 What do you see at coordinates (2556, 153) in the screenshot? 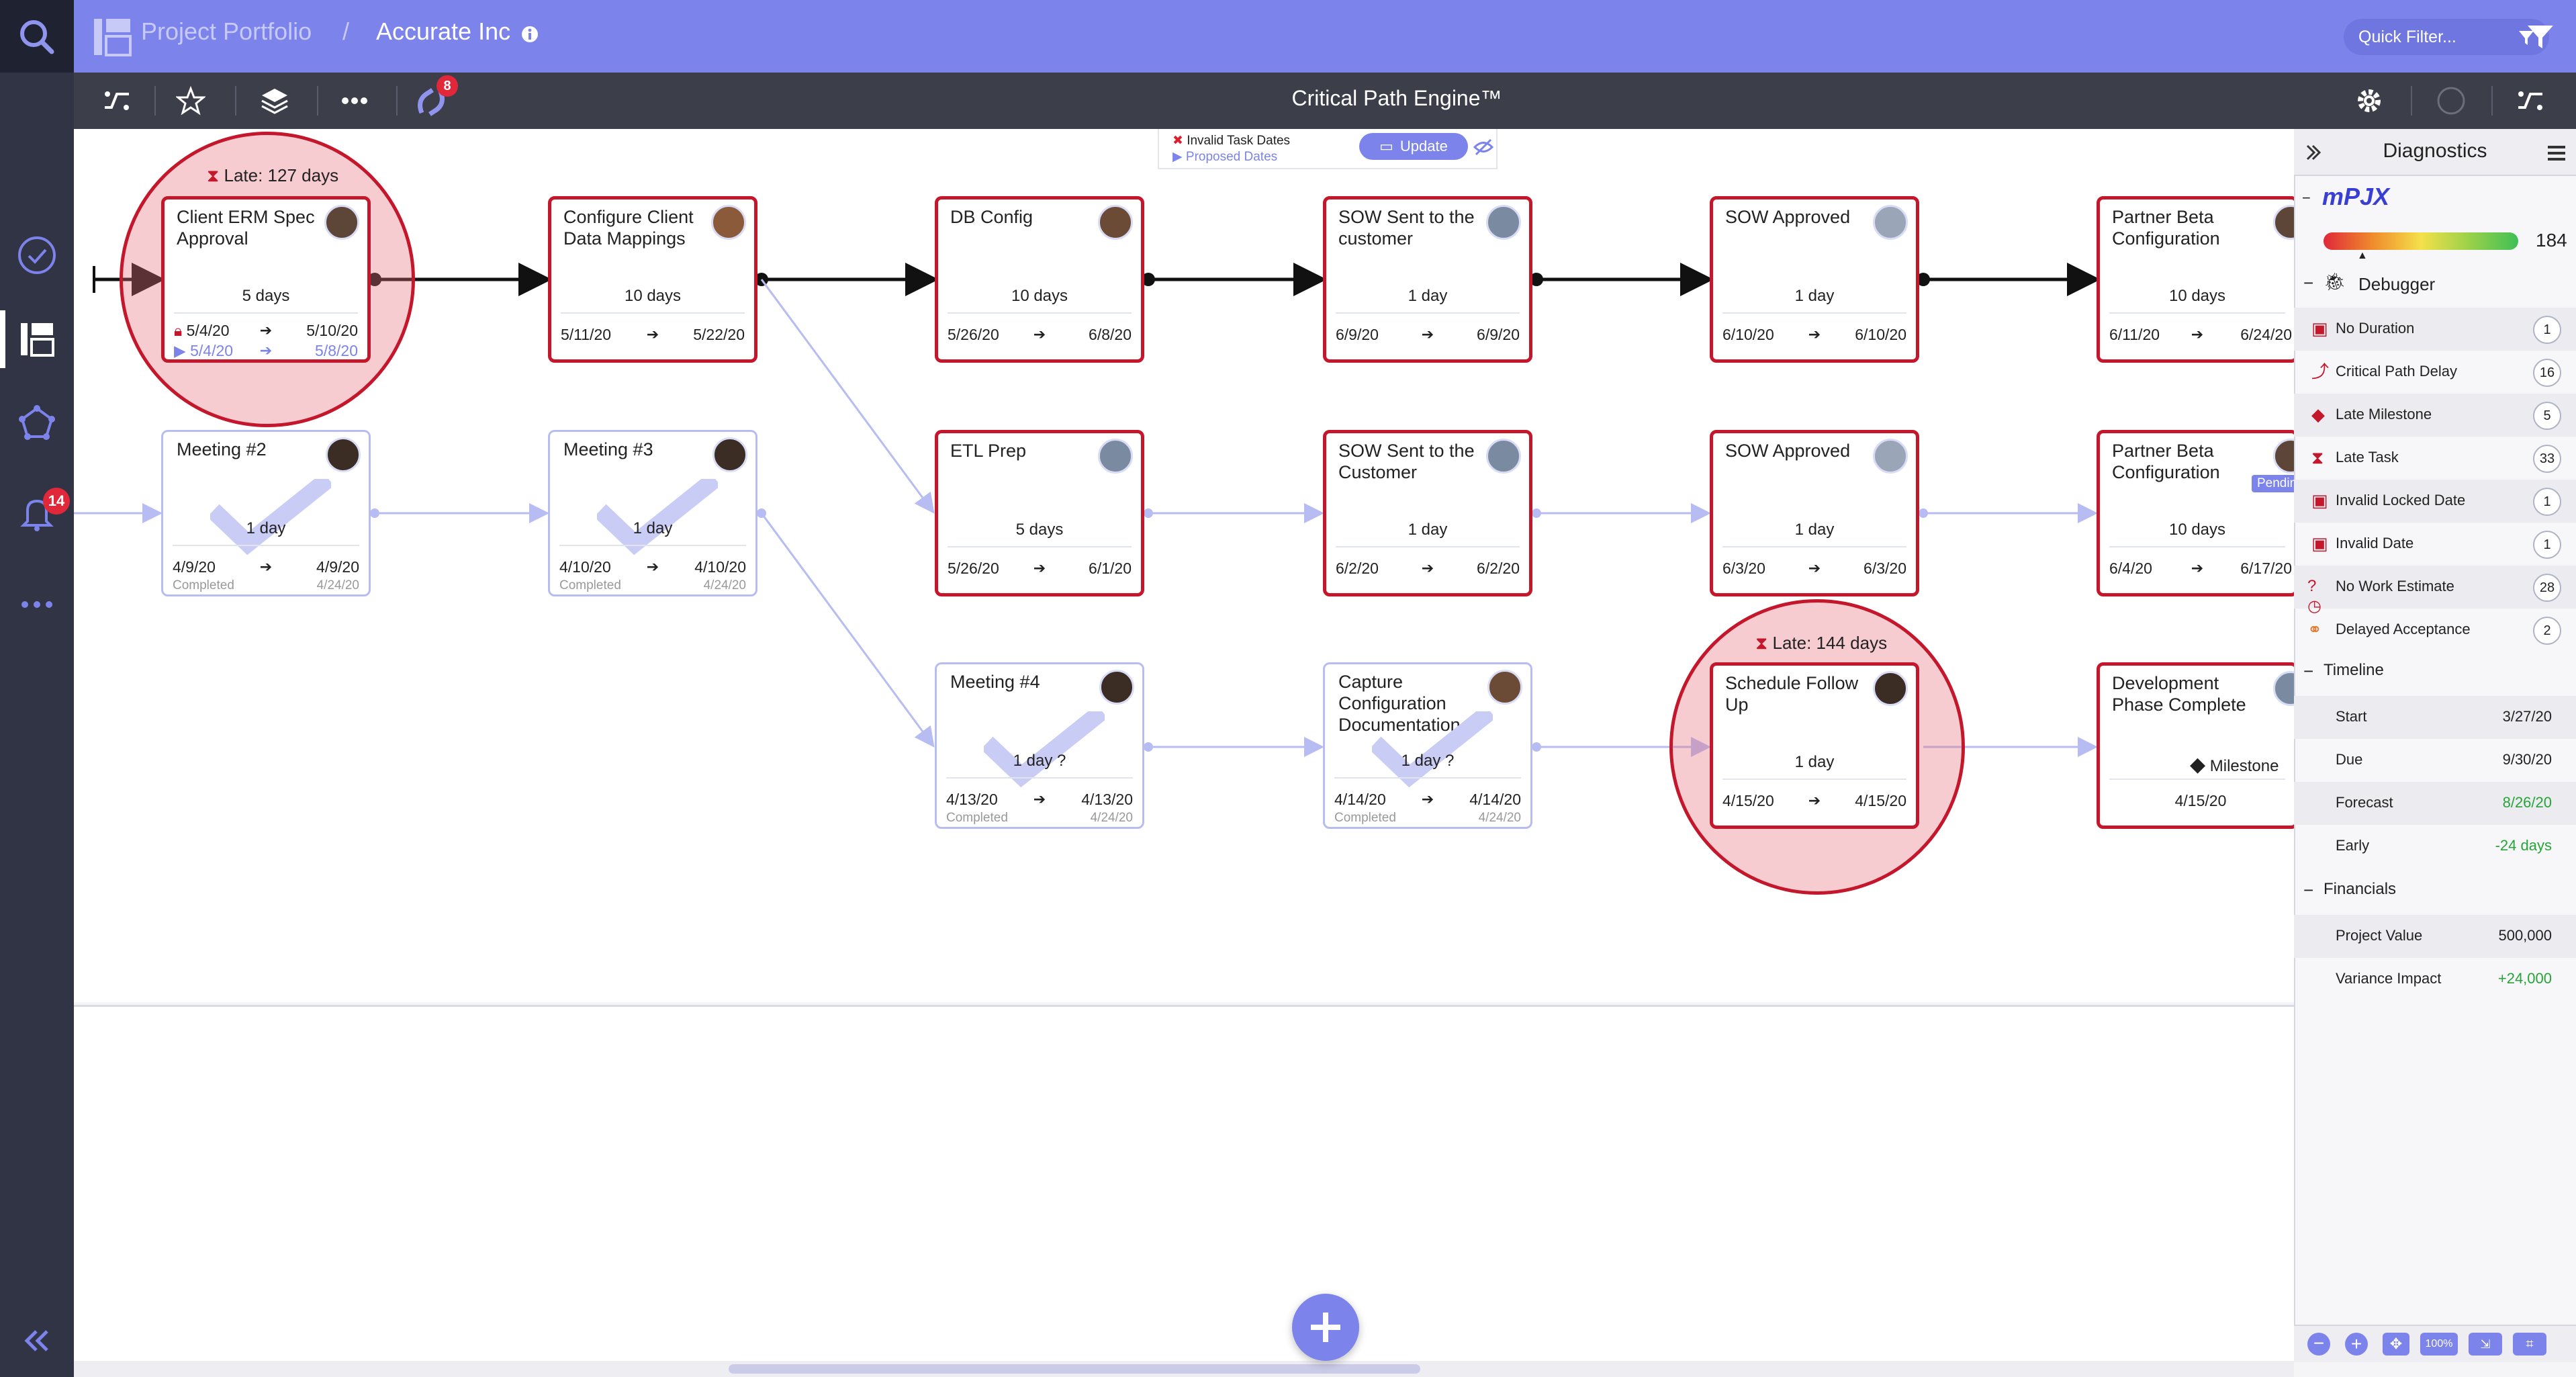
I see `menu-icon` at bounding box center [2556, 153].